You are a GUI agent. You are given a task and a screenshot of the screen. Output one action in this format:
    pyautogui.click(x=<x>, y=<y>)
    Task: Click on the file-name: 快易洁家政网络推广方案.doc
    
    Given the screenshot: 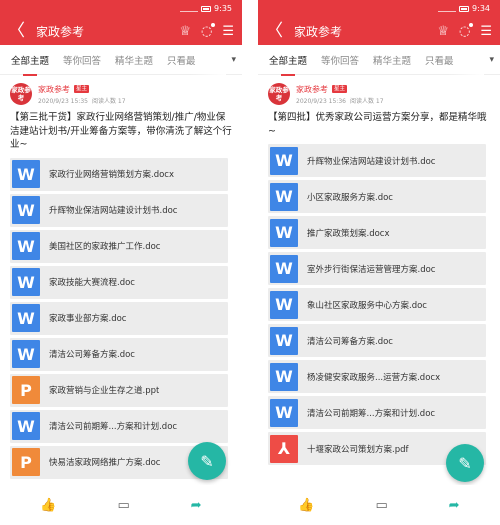 What is the action you would take?
    pyautogui.click(x=105, y=463)
    